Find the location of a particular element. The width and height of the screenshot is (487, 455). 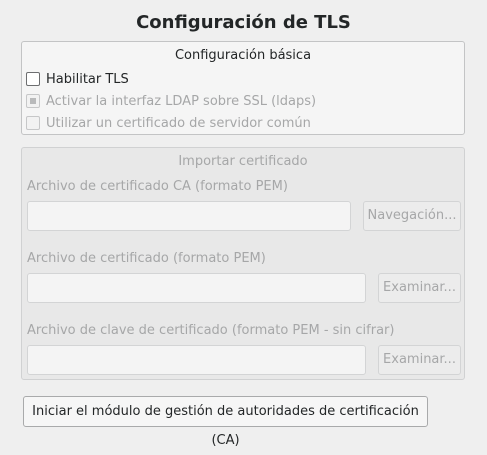

enable-tls-option: Habilitar TLS is located at coordinates (77, 79).